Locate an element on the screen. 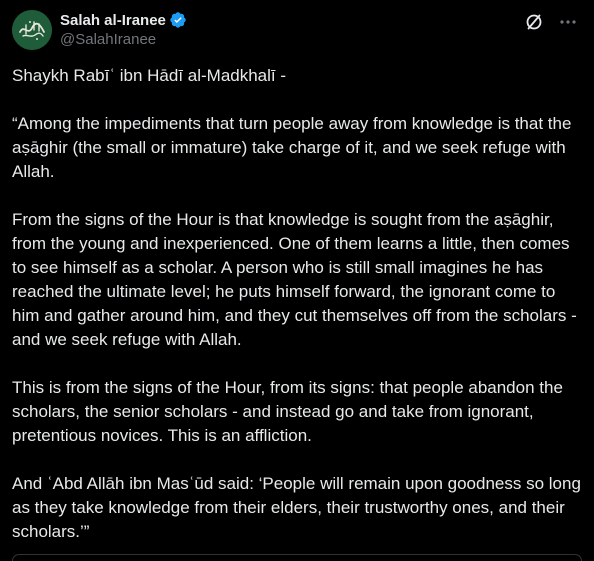 The height and width of the screenshot is (561, 594). author-names: Salah al-Iranee @SalahIranee is located at coordinates (123, 29).